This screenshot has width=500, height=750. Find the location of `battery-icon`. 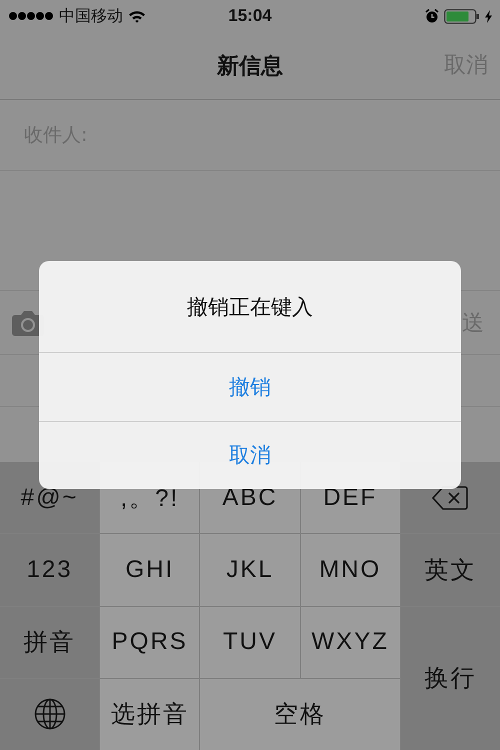

battery-icon is located at coordinates (462, 16).